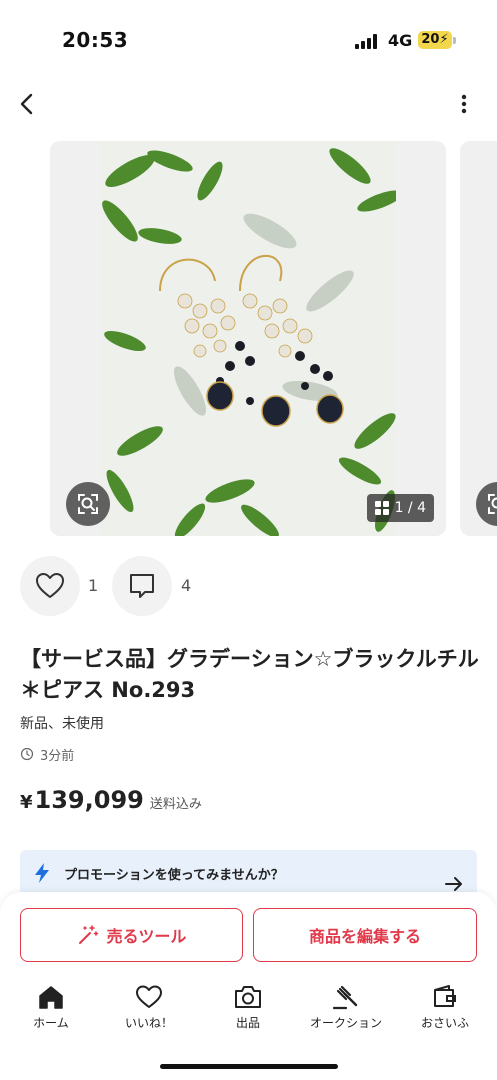 The width and height of the screenshot is (497, 1080). I want to click on posted-time: 3分前, so click(47, 754).